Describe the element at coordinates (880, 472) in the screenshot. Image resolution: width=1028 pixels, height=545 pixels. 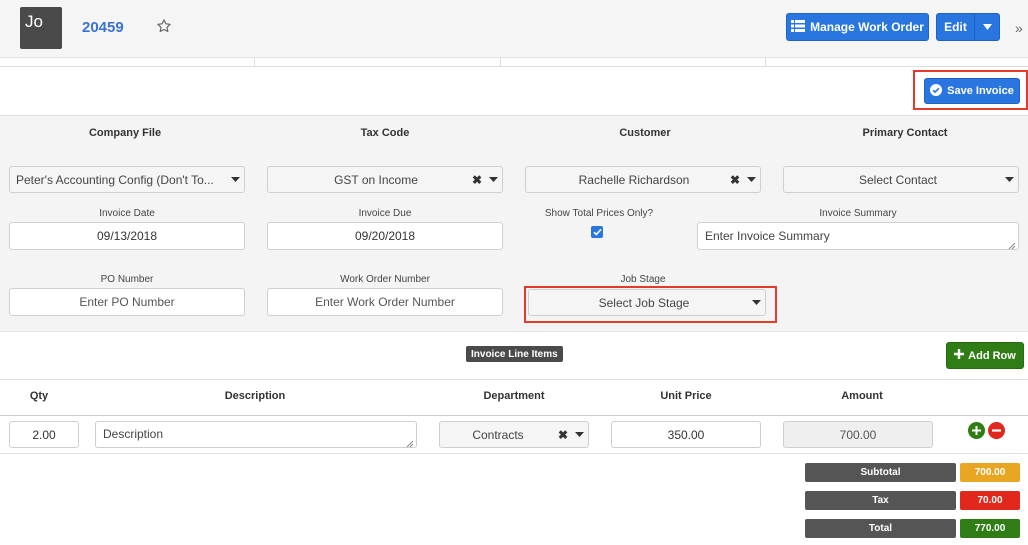
I see `subtotal-label: Subtotal` at that location.